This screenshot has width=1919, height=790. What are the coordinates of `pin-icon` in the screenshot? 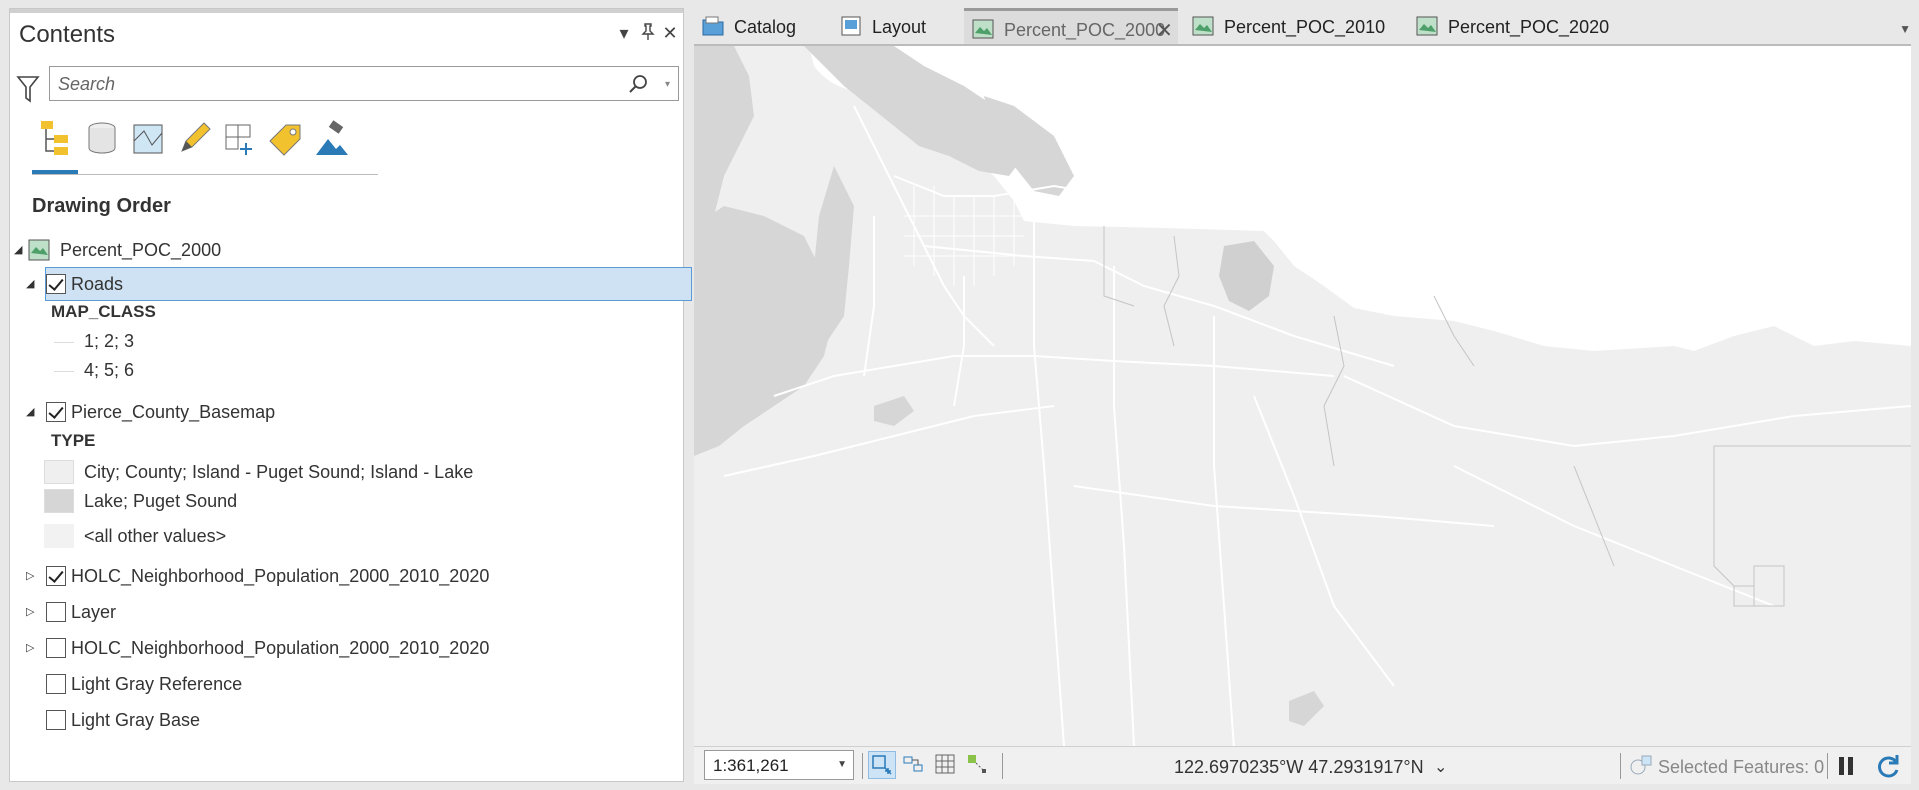 It's located at (648, 34).